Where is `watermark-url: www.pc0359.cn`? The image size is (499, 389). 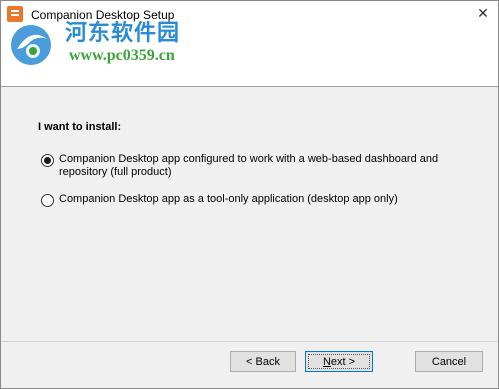 watermark-url: www.pc0359.cn is located at coordinates (122, 55).